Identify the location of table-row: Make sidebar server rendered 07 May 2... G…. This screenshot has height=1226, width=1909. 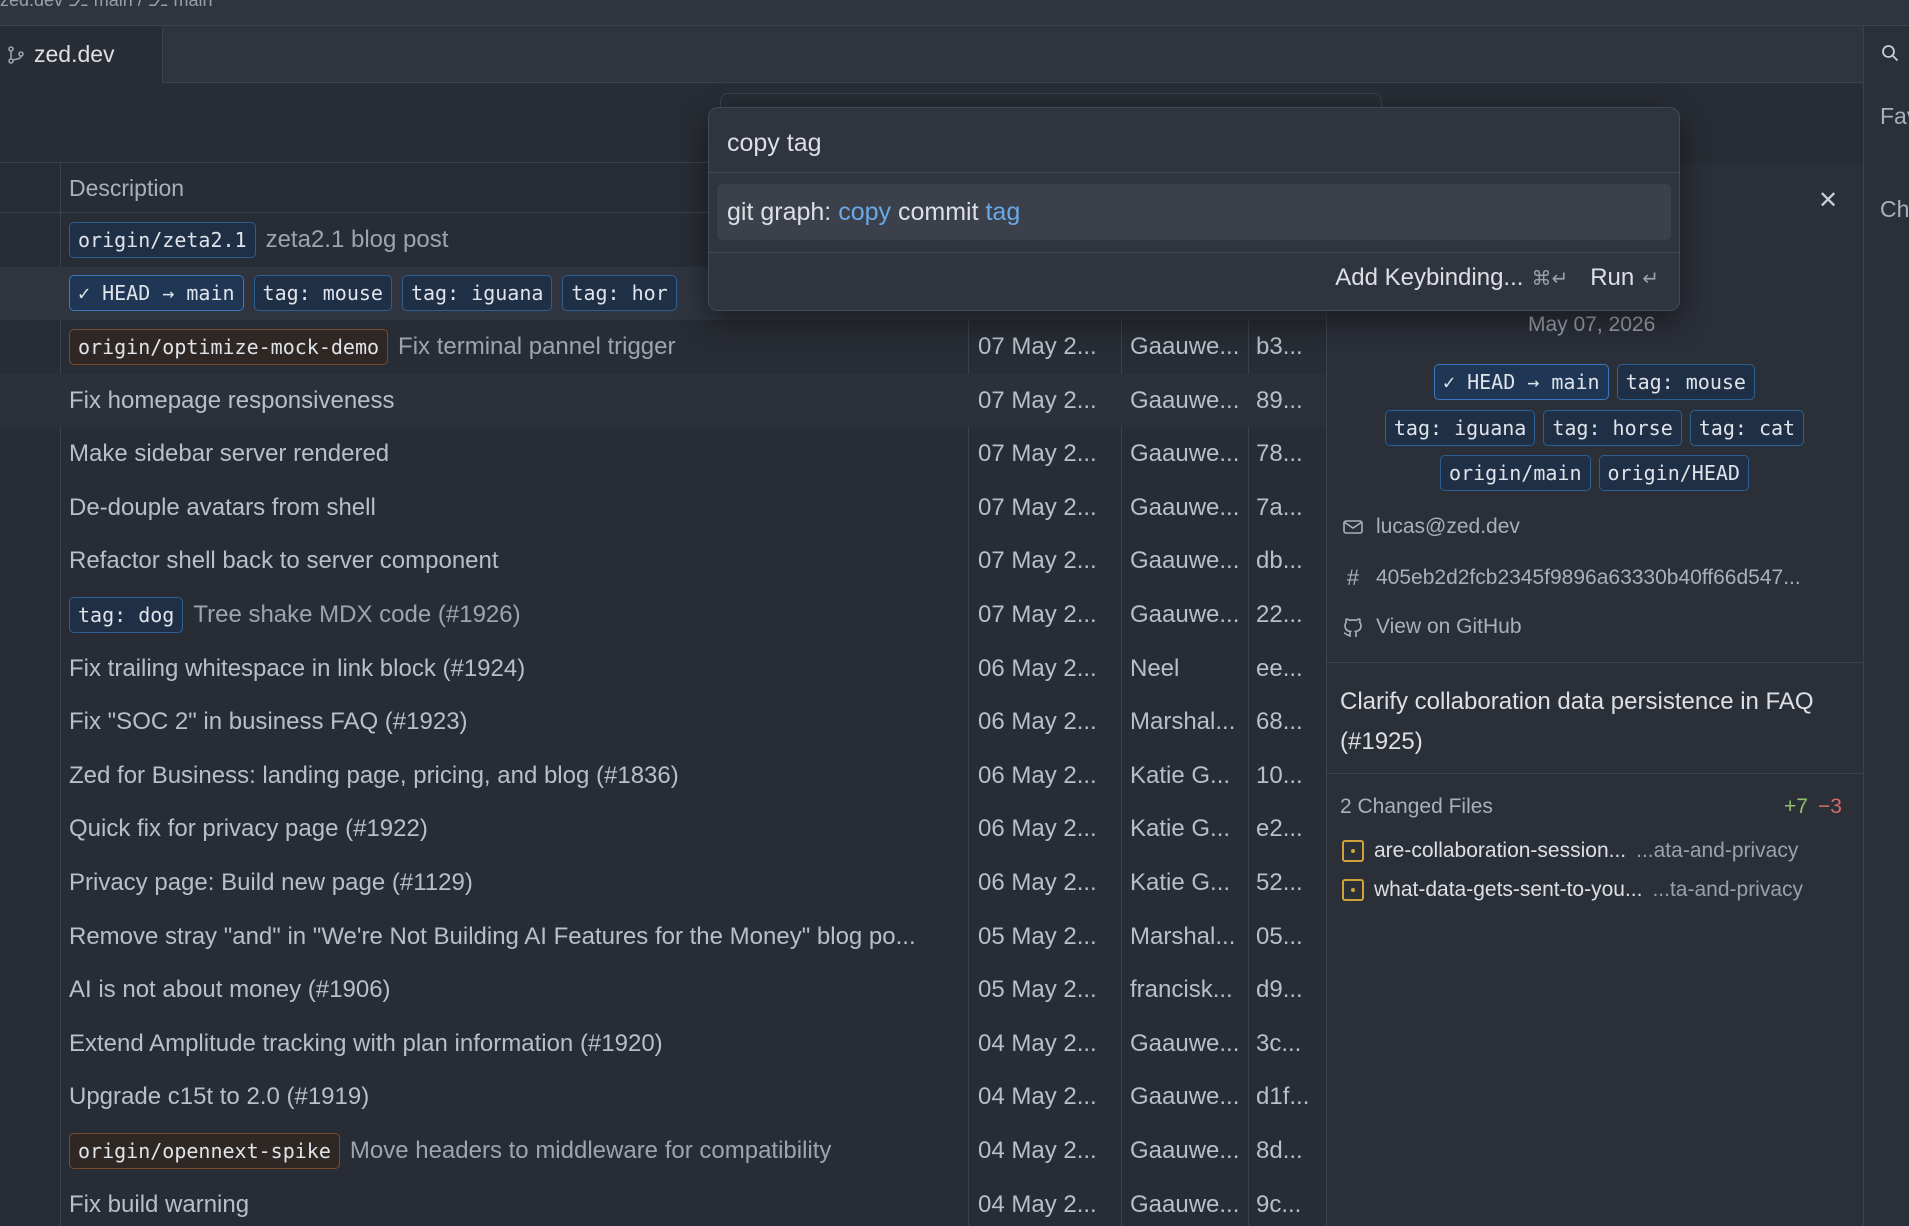
(663, 454).